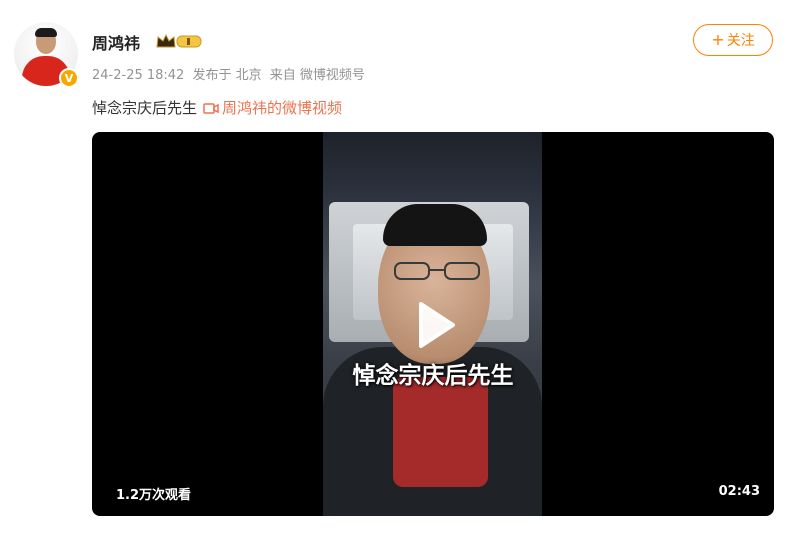 The height and width of the screenshot is (550, 800). What do you see at coordinates (145, 108) in the screenshot?
I see `post-body: 悼念宗庆后先生` at bounding box center [145, 108].